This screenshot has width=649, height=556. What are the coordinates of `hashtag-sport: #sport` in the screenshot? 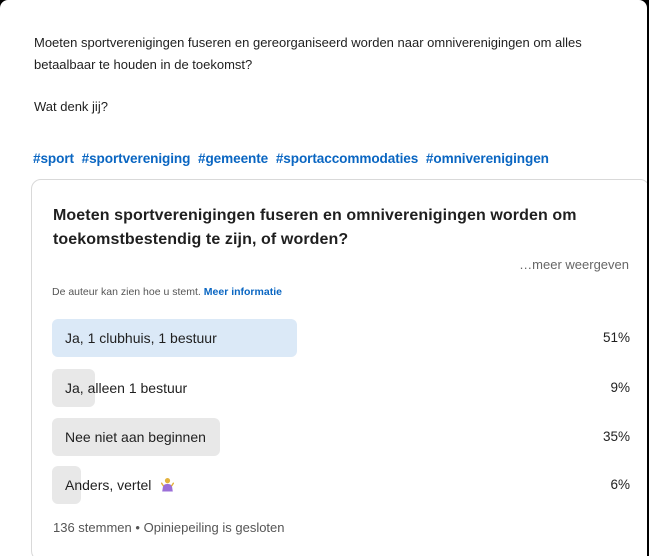 It's located at (53, 158).